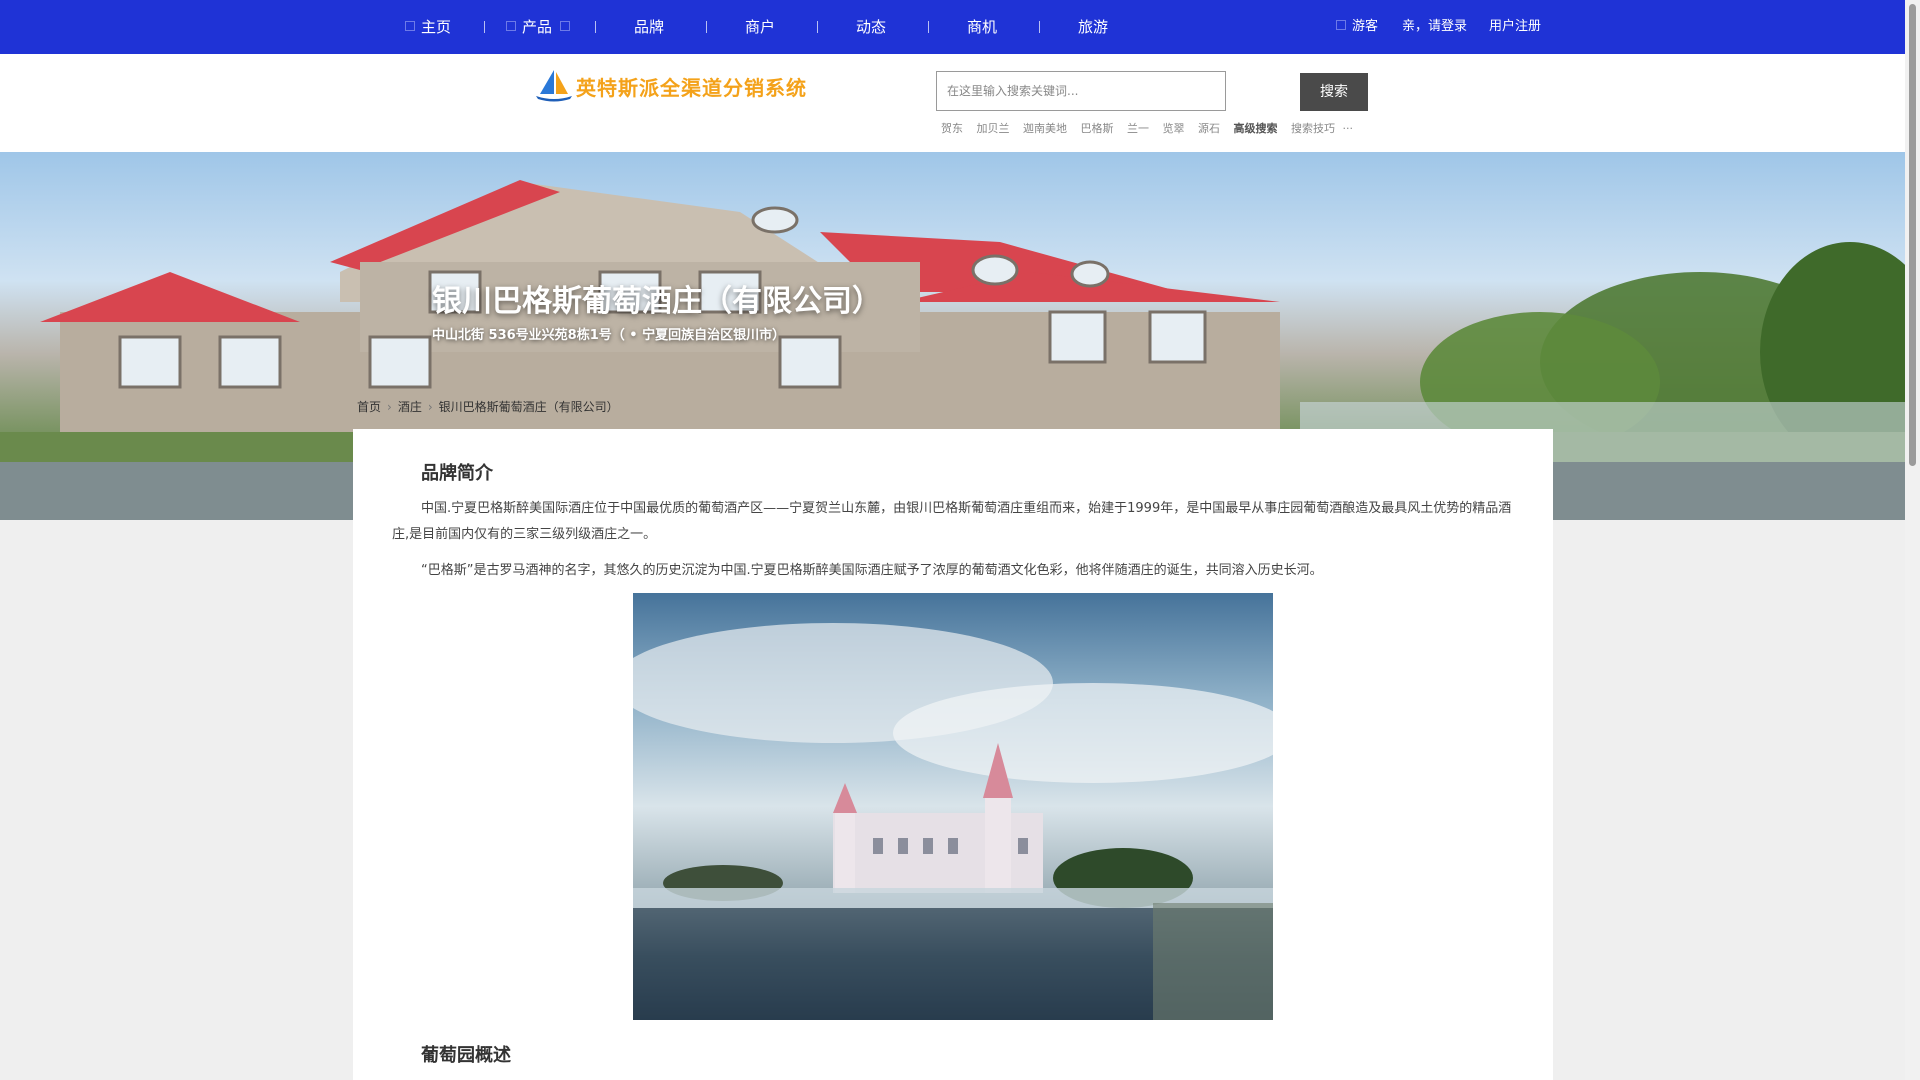 The image size is (1920, 1080). I want to click on site-logo: 英特斯派全渠道分销系统, so click(674, 85).